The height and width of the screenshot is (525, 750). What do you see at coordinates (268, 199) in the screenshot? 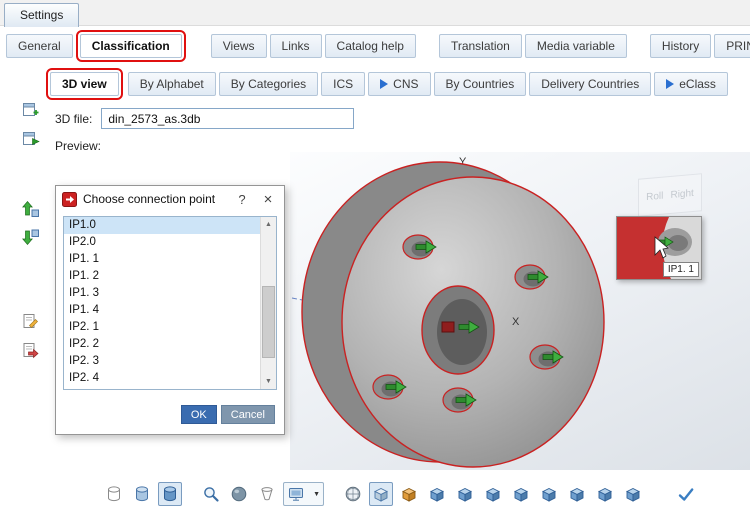
I see `close-icon: ×` at bounding box center [268, 199].